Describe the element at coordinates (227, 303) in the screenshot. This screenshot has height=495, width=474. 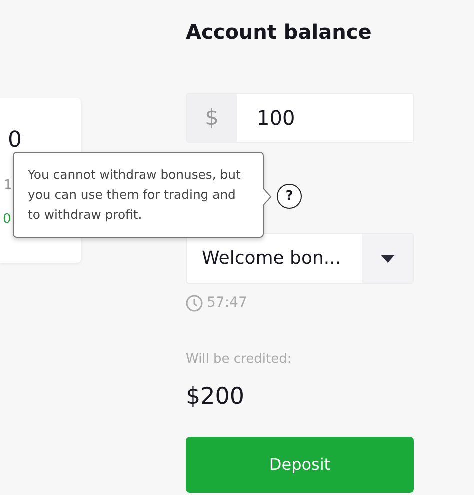
I see `timer-text: 57:47` at that location.